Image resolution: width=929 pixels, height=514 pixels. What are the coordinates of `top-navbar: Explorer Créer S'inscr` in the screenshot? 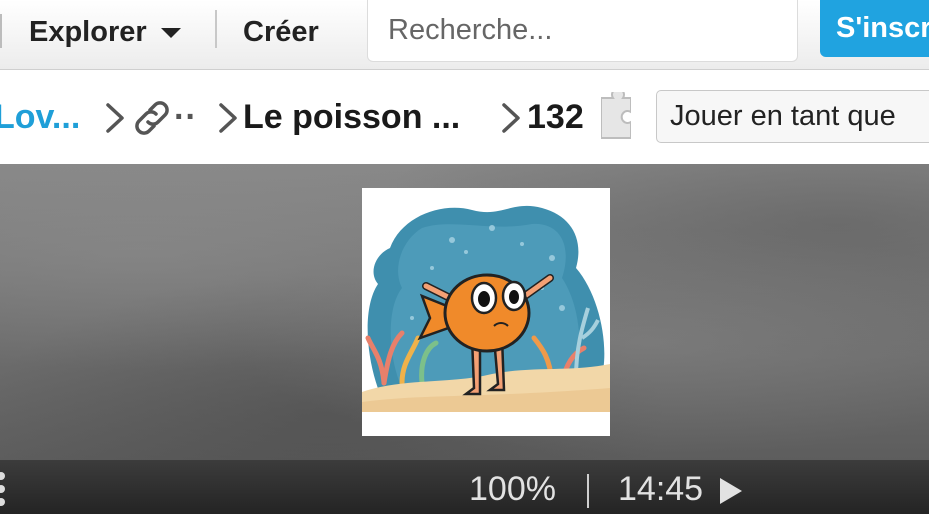 It's located at (464, 35).